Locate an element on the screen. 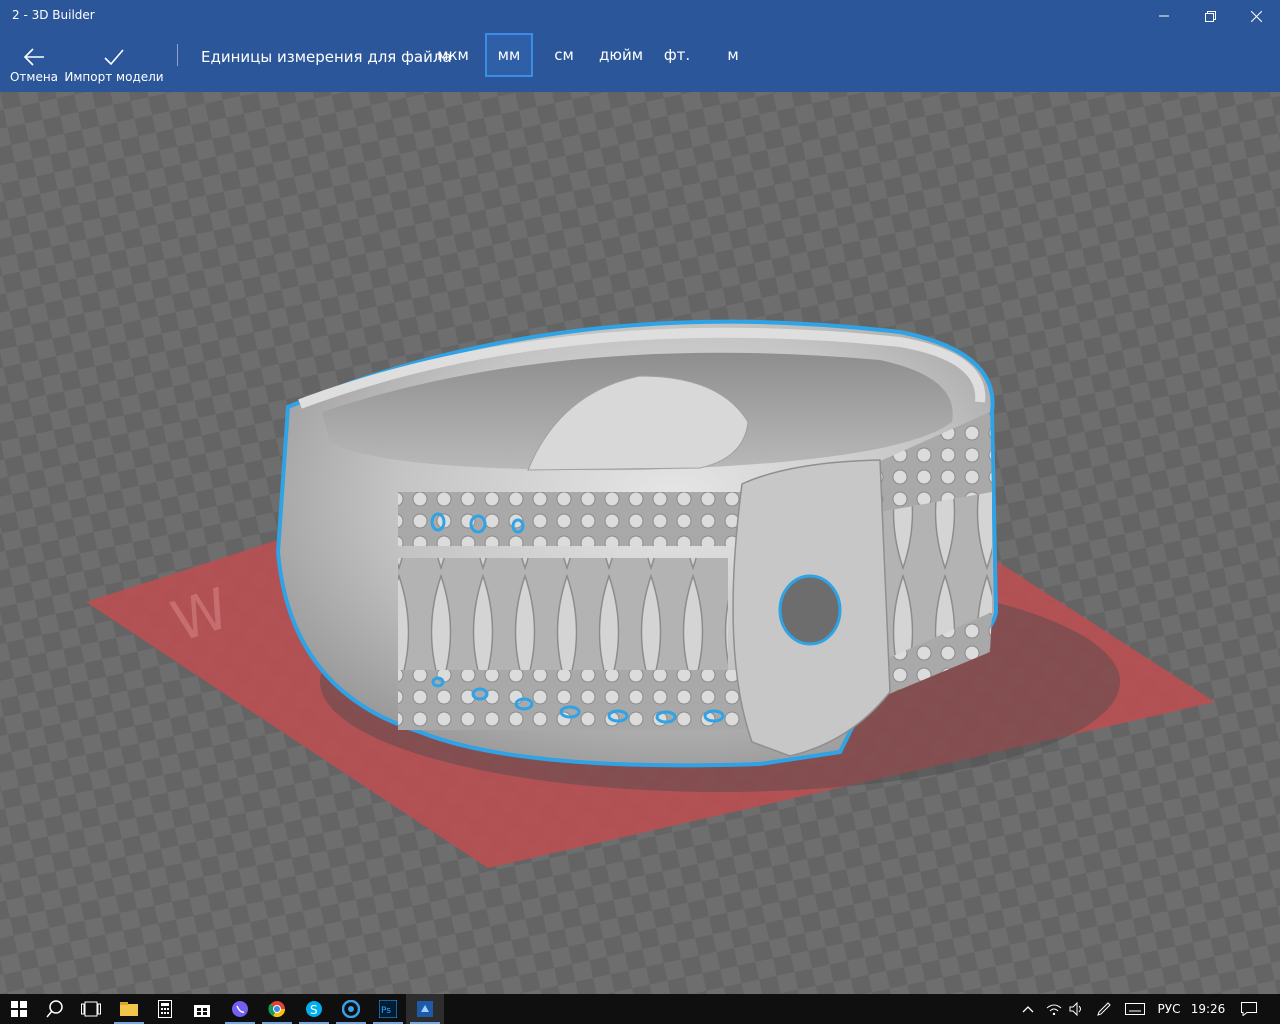 The image size is (1280, 1024). svg-text: Ps is located at coordinates (386, 1011).